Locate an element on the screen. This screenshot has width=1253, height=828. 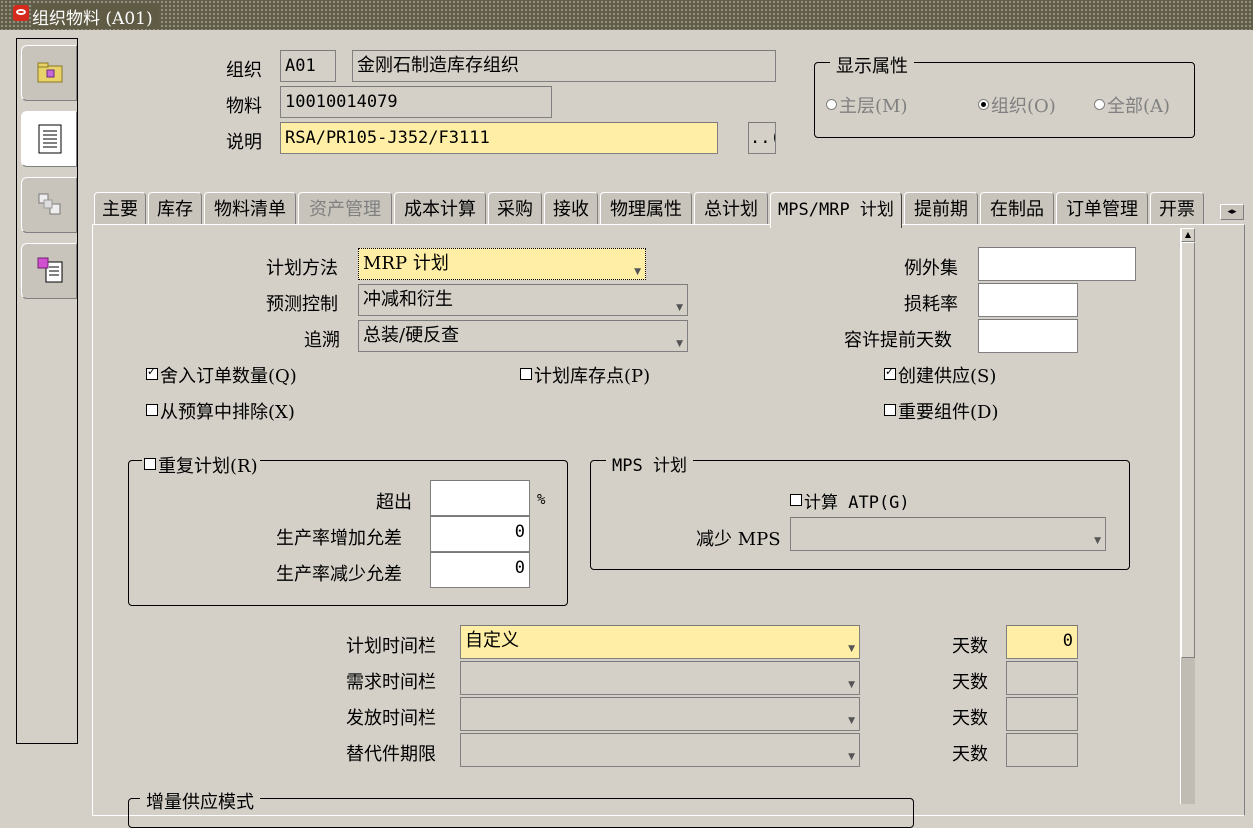
release-fence-days-field is located at coordinates (1042, 714).